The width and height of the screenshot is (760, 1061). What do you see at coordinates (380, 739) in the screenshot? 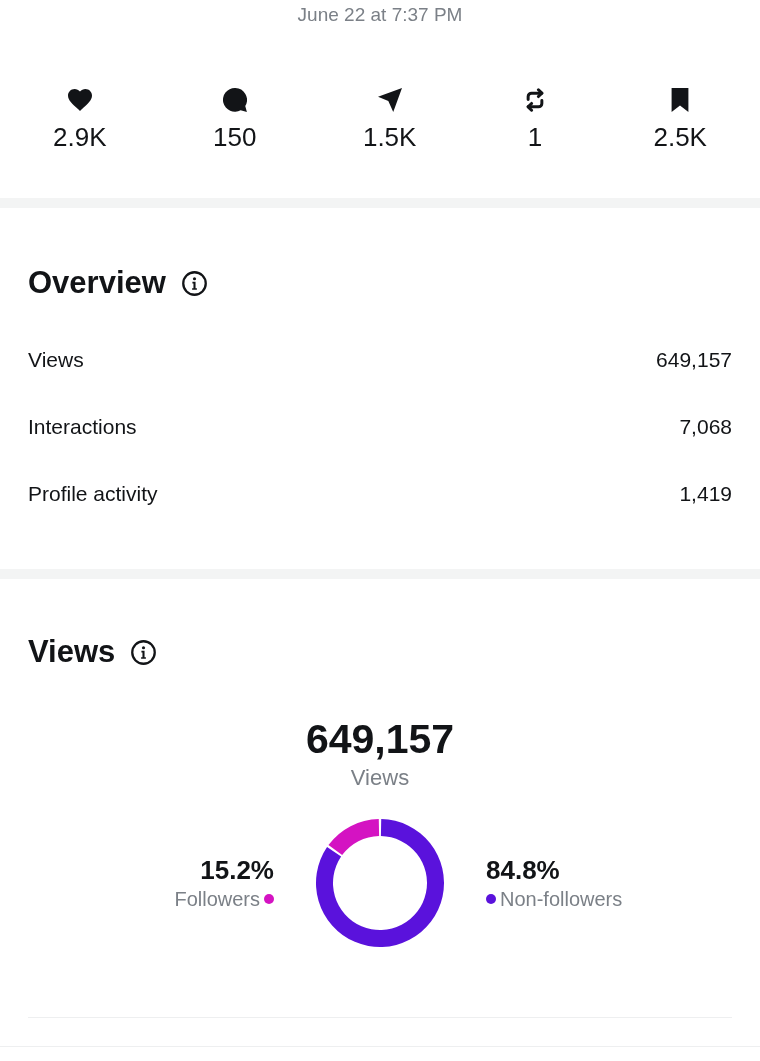
I see `views-total: 649,157` at bounding box center [380, 739].